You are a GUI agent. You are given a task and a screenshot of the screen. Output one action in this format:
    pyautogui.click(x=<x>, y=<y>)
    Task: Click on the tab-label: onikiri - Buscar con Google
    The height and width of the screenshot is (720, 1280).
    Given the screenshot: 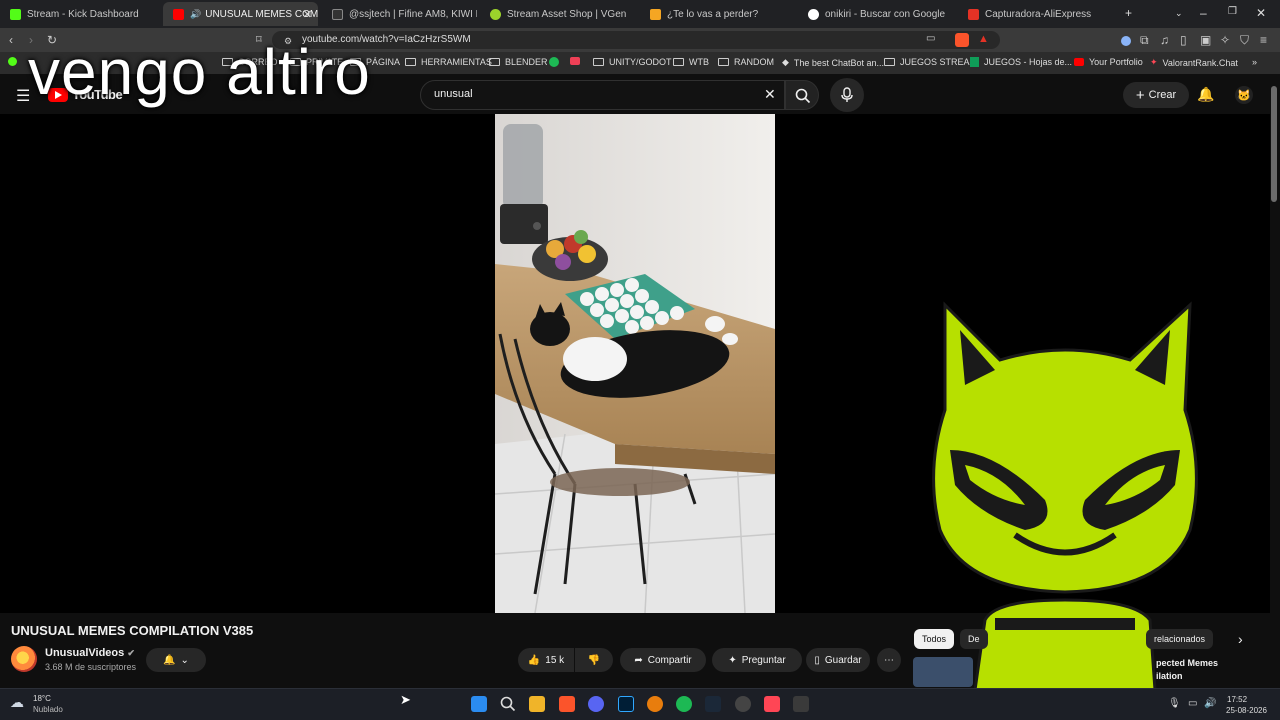 What is the action you would take?
    pyautogui.click(x=885, y=14)
    